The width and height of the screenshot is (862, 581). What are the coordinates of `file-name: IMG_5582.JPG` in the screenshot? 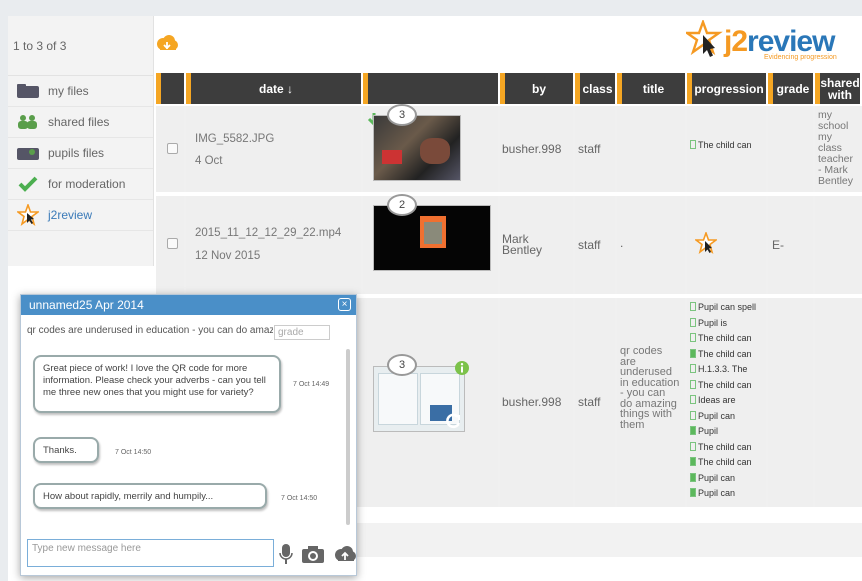 It's located at (234, 139).